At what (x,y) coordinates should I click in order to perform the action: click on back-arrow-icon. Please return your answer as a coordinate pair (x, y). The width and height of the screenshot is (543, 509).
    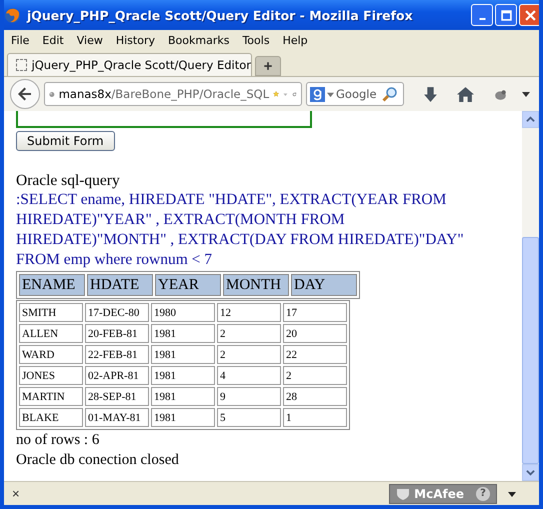
    Looking at the image, I should click on (25, 94).